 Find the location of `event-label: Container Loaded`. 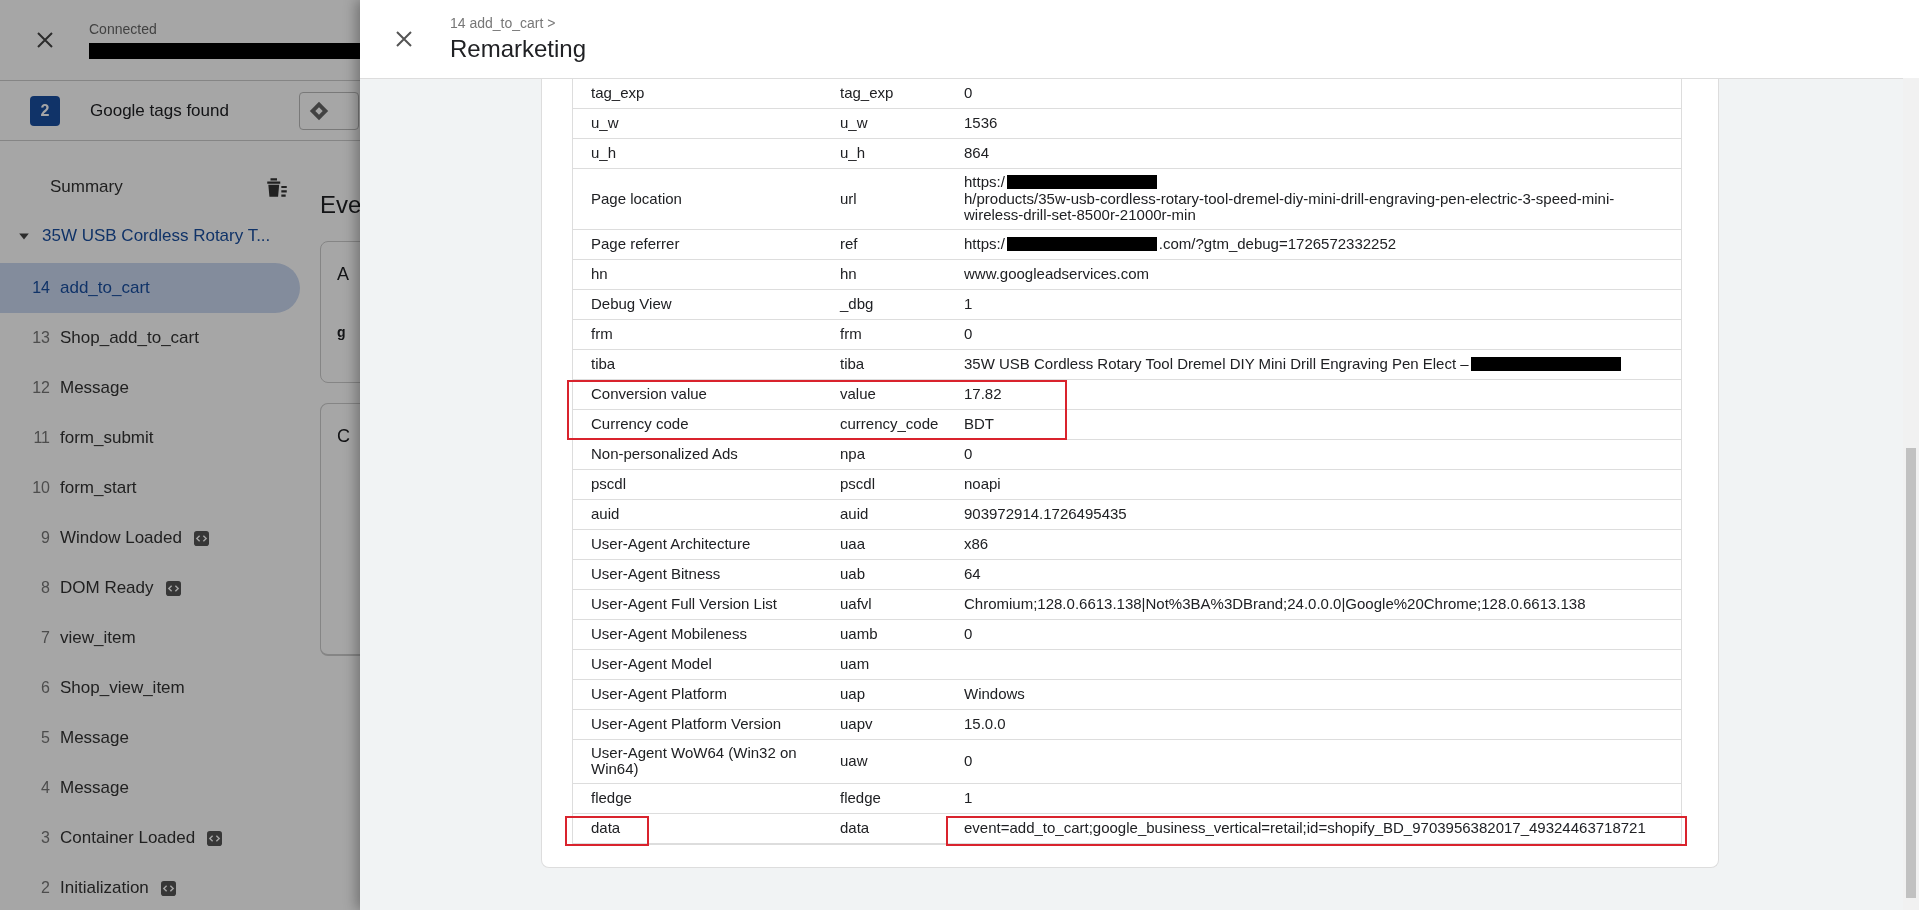

event-label: Container Loaded is located at coordinates (128, 838).